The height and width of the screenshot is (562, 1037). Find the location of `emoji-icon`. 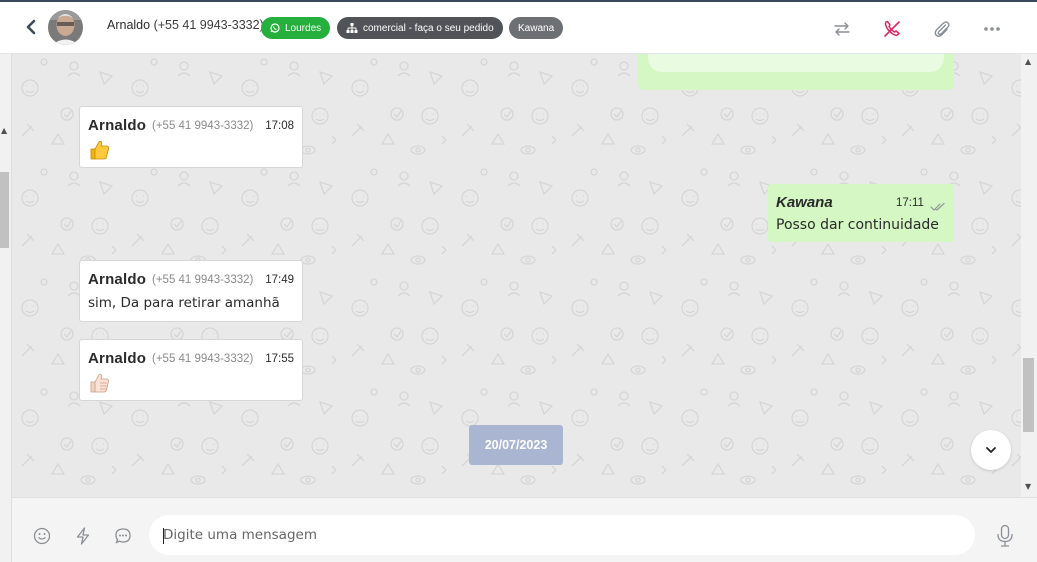

emoji-icon is located at coordinates (42, 536).